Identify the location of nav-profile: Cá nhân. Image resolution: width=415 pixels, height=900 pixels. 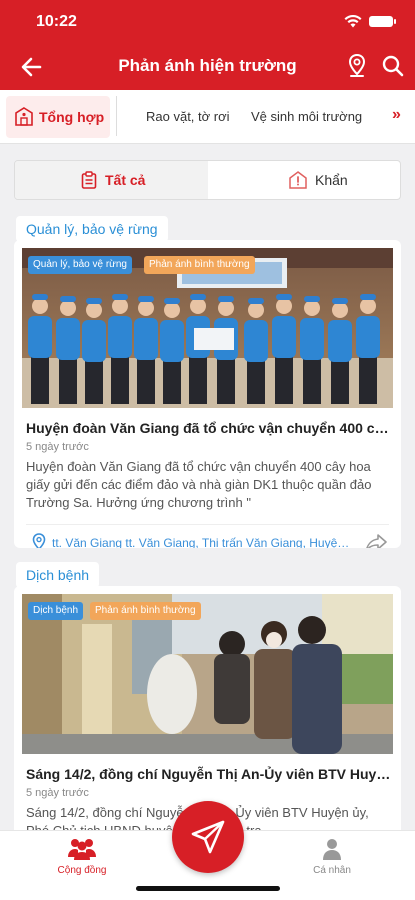
(332, 856).